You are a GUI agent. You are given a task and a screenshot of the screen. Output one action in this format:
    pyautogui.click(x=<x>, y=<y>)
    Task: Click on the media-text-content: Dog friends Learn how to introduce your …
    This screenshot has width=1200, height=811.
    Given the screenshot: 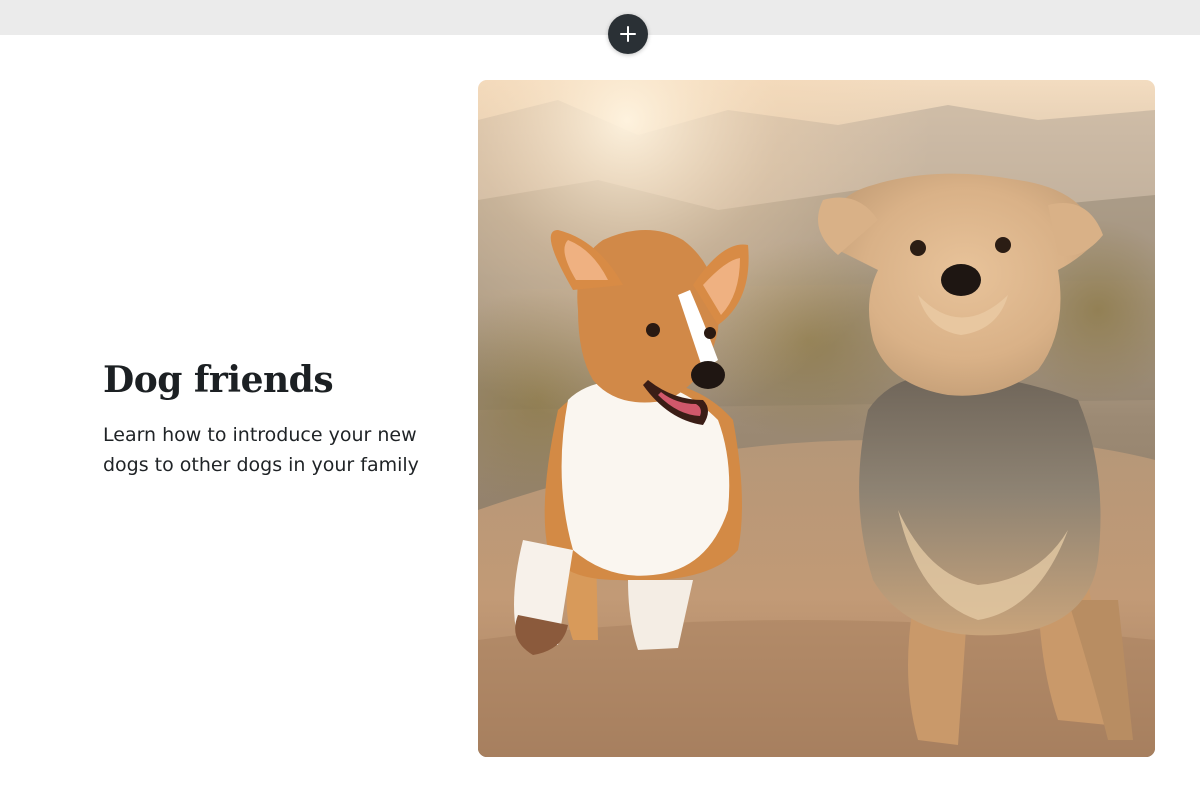 What is the action you would take?
    pyautogui.click(x=268, y=418)
    